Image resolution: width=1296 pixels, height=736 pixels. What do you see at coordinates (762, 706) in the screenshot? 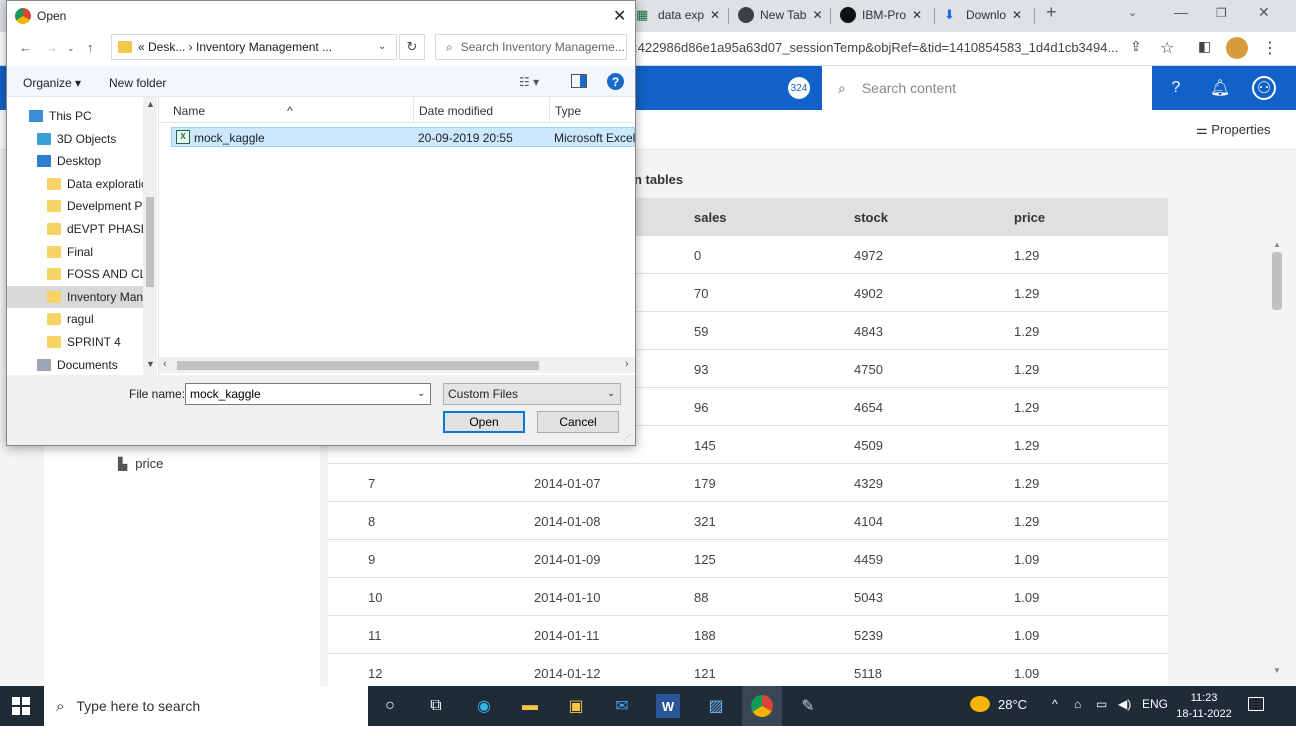
I see `chrome-taskbar-icon` at bounding box center [762, 706].